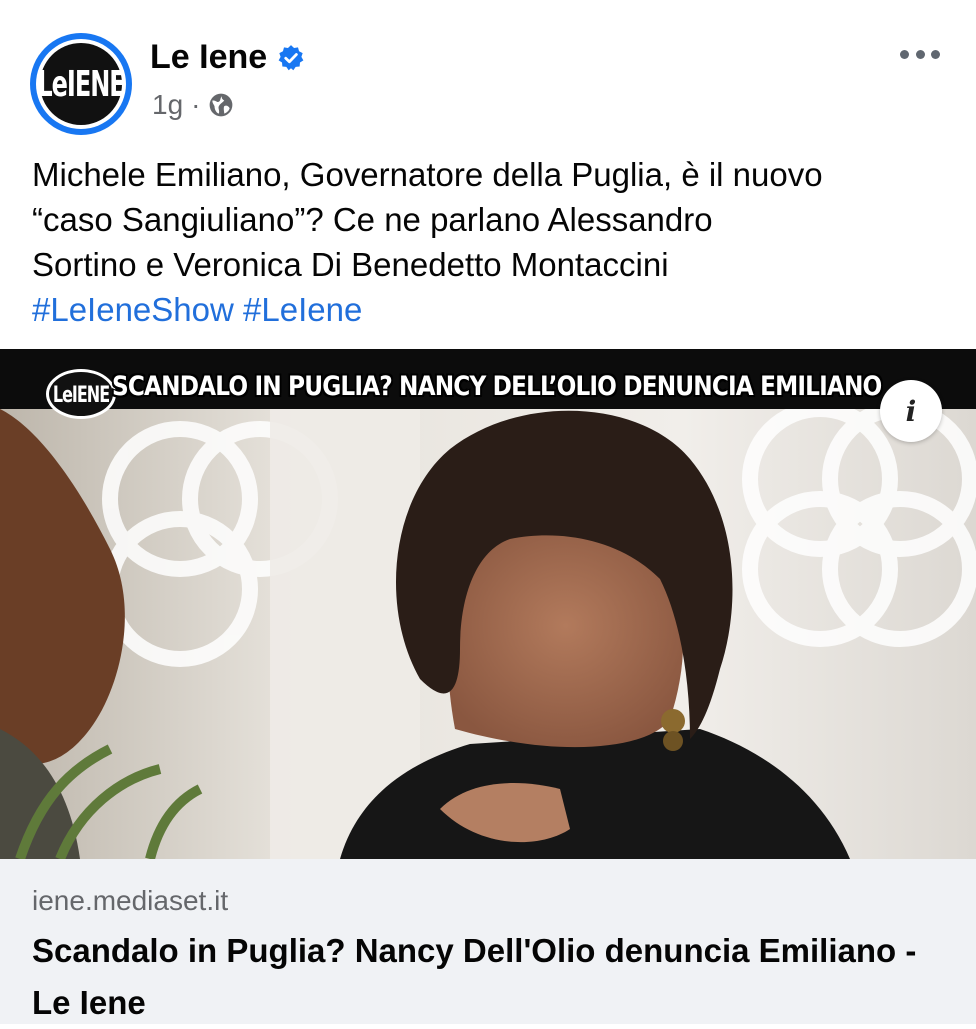 The image size is (976, 1029). Describe the element at coordinates (302, 309) in the screenshot. I see `hashtag-link: #LeIene` at that location.